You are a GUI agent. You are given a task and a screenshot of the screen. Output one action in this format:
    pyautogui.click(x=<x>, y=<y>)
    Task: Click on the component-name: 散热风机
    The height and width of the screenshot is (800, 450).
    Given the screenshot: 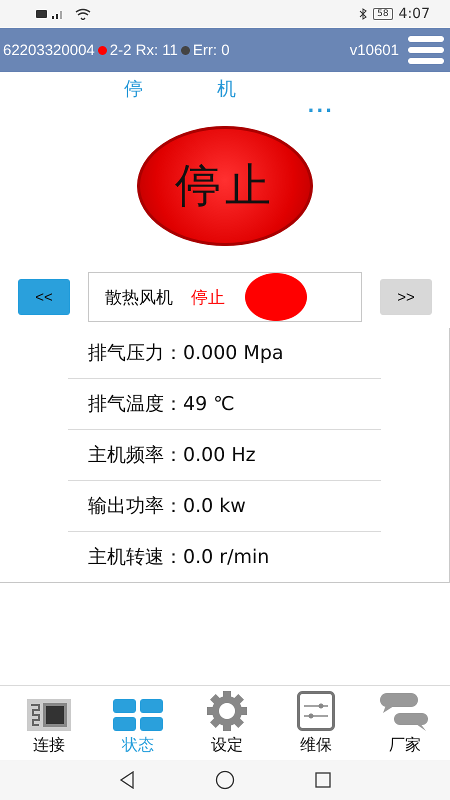 What is the action you would take?
    pyautogui.click(x=139, y=297)
    